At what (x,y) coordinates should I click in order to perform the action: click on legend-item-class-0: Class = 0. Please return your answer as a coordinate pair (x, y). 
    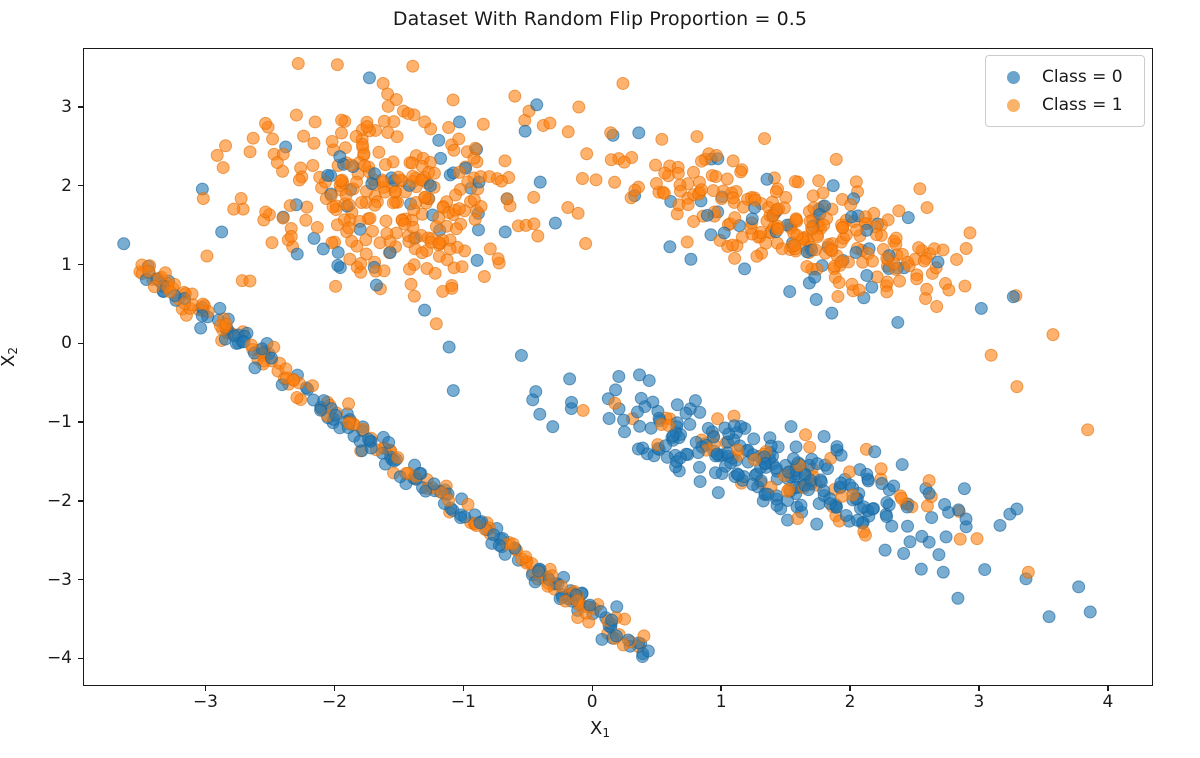
    Looking at the image, I should click on (1065, 77).